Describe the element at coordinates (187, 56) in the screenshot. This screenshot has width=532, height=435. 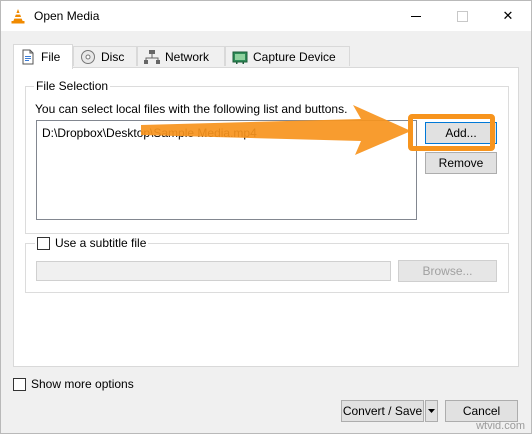
I see `tab-network-label: Network` at that location.